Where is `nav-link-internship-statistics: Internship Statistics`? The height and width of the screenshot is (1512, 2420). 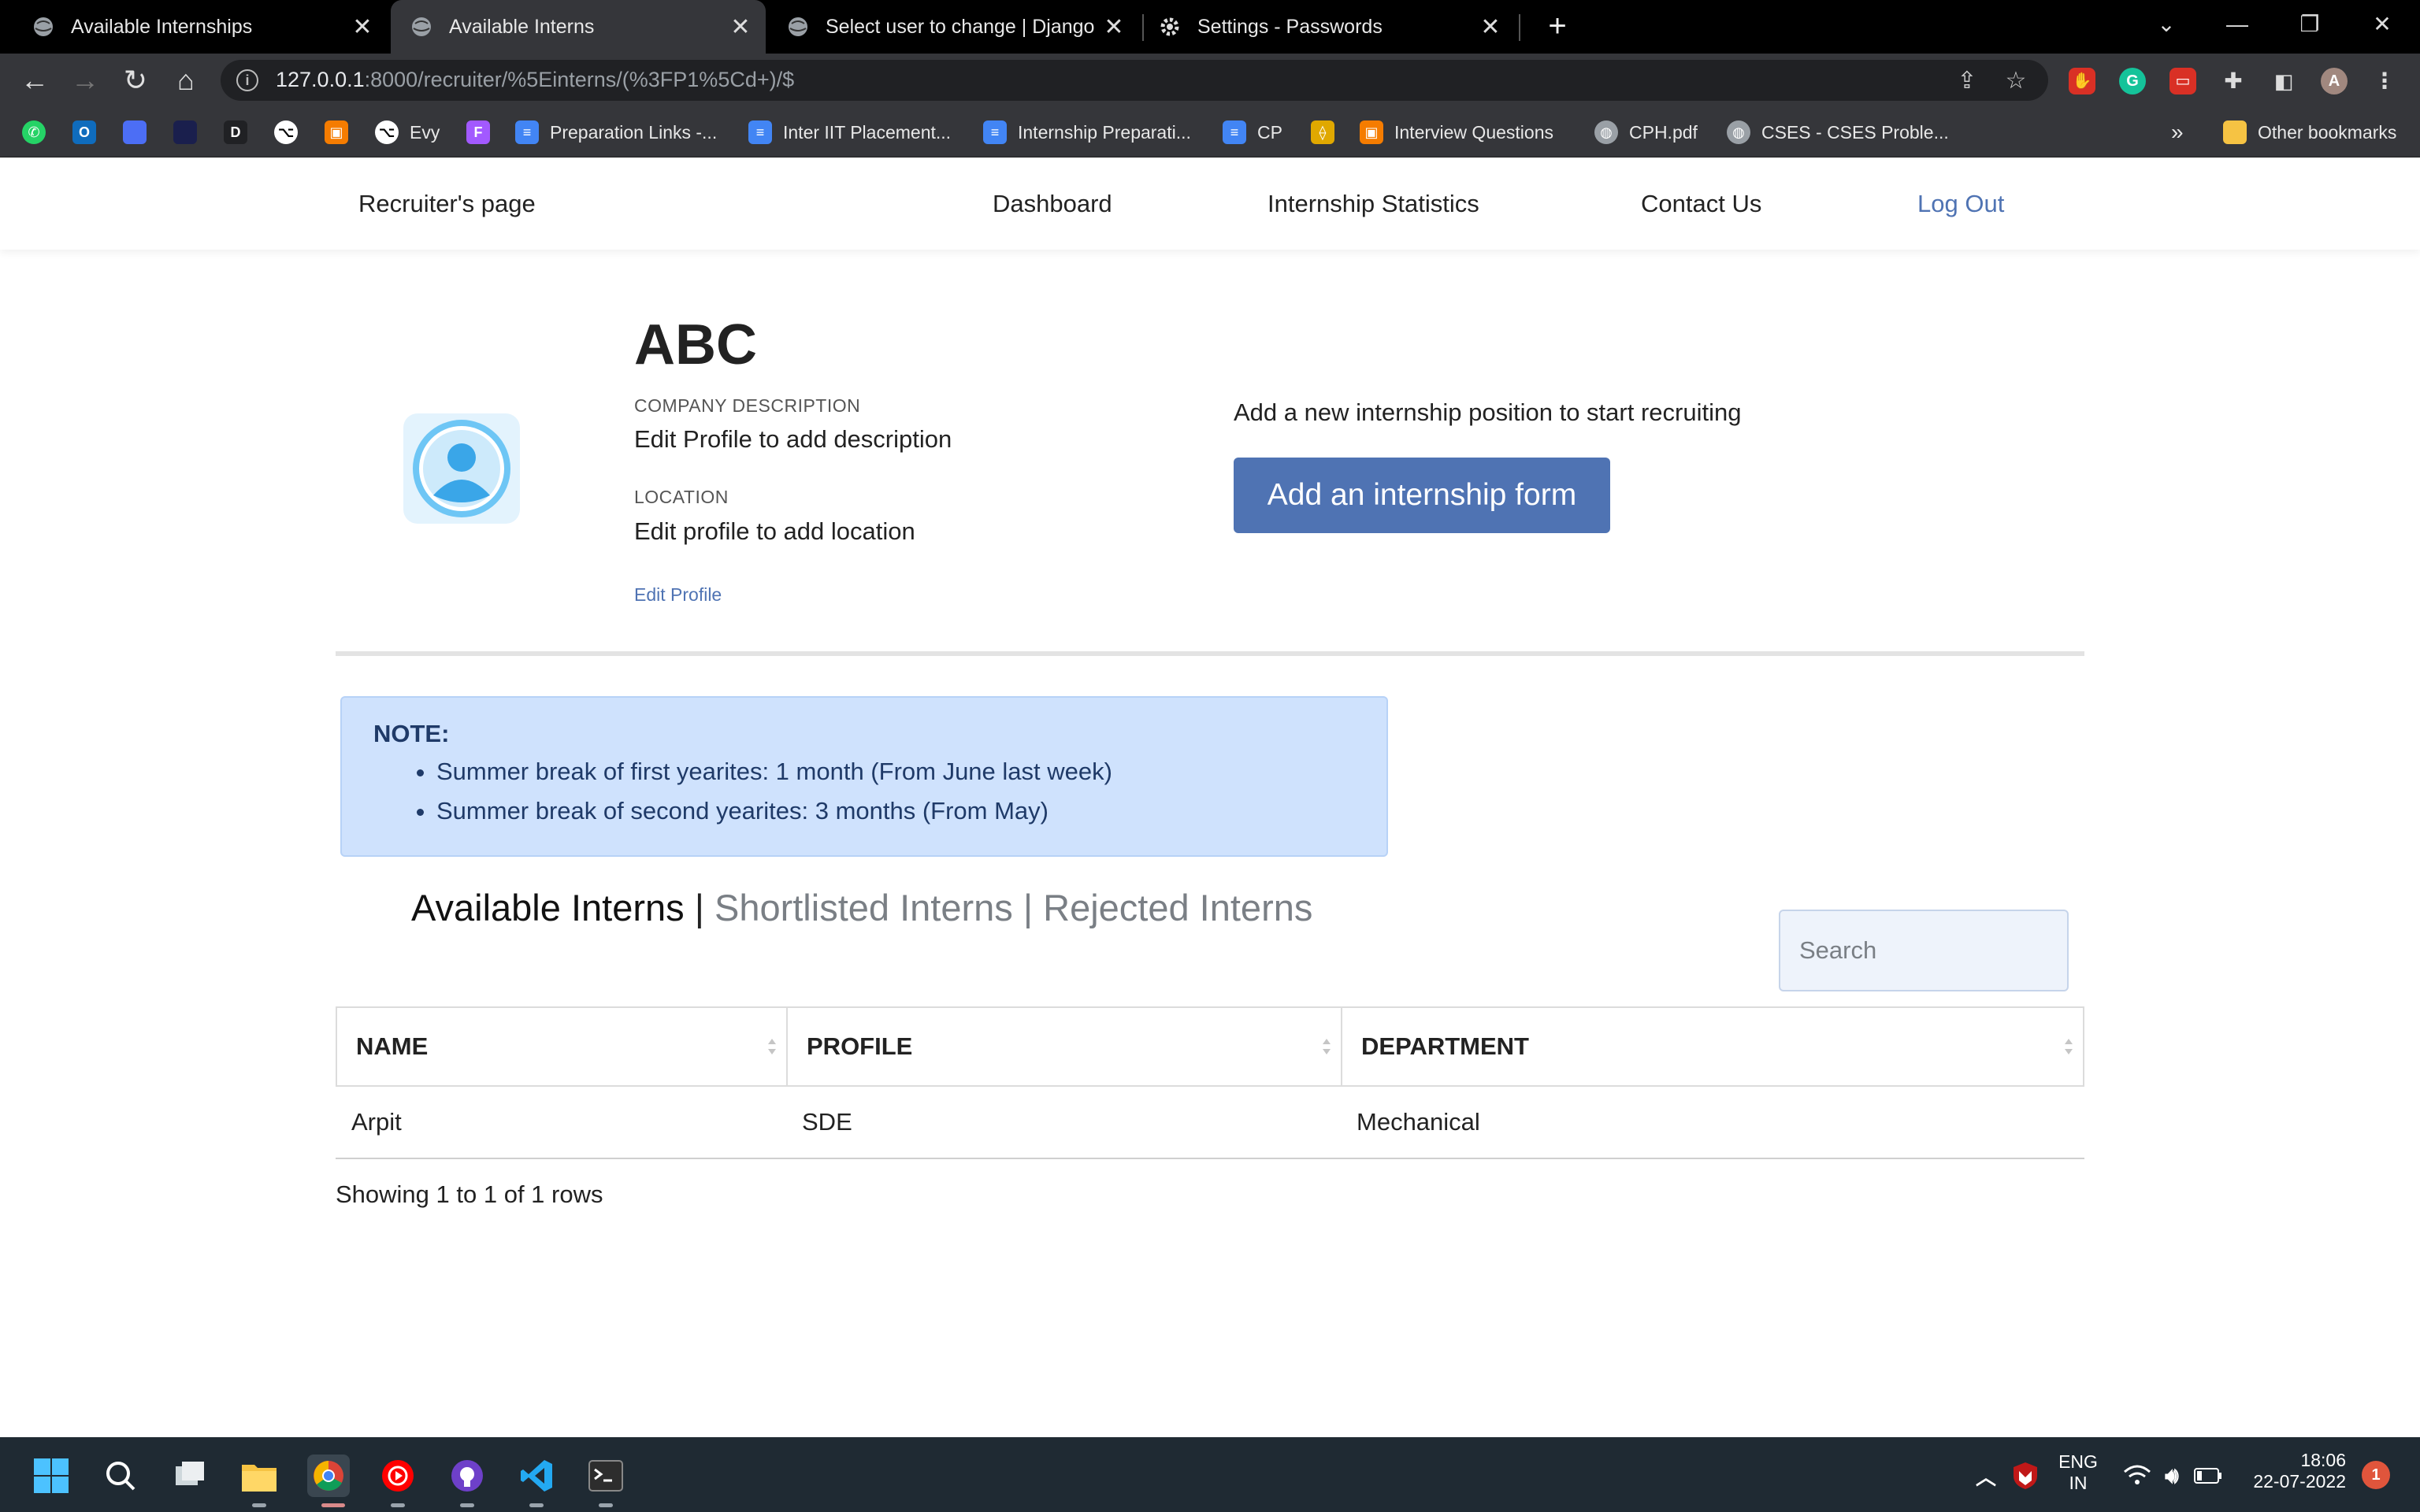 nav-link-internship-statistics: Internship Statistics is located at coordinates (1373, 204).